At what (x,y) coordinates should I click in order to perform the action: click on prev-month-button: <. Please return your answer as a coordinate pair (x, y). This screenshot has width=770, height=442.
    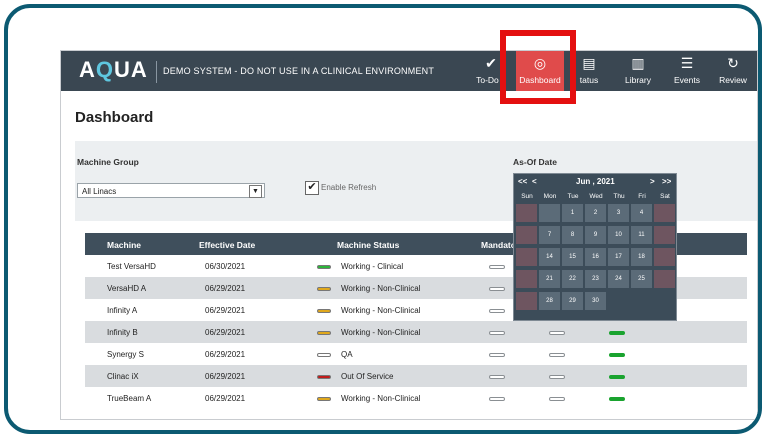
    Looking at the image, I should click on (534, 181).